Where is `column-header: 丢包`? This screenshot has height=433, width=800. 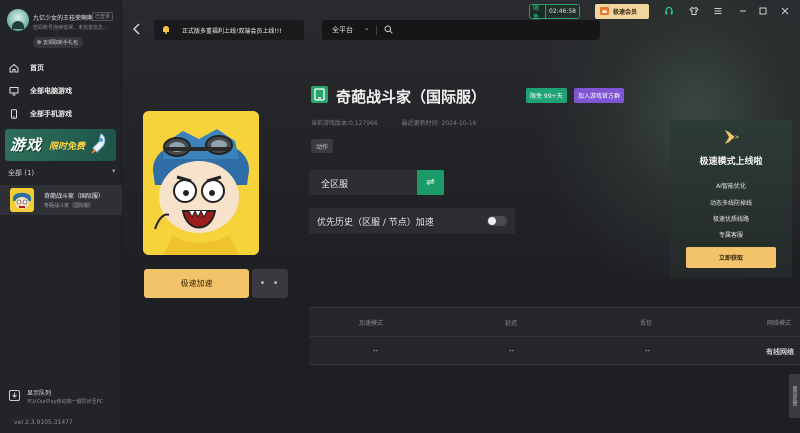
column-header: 丢包 is located at coordinates (646, 323).